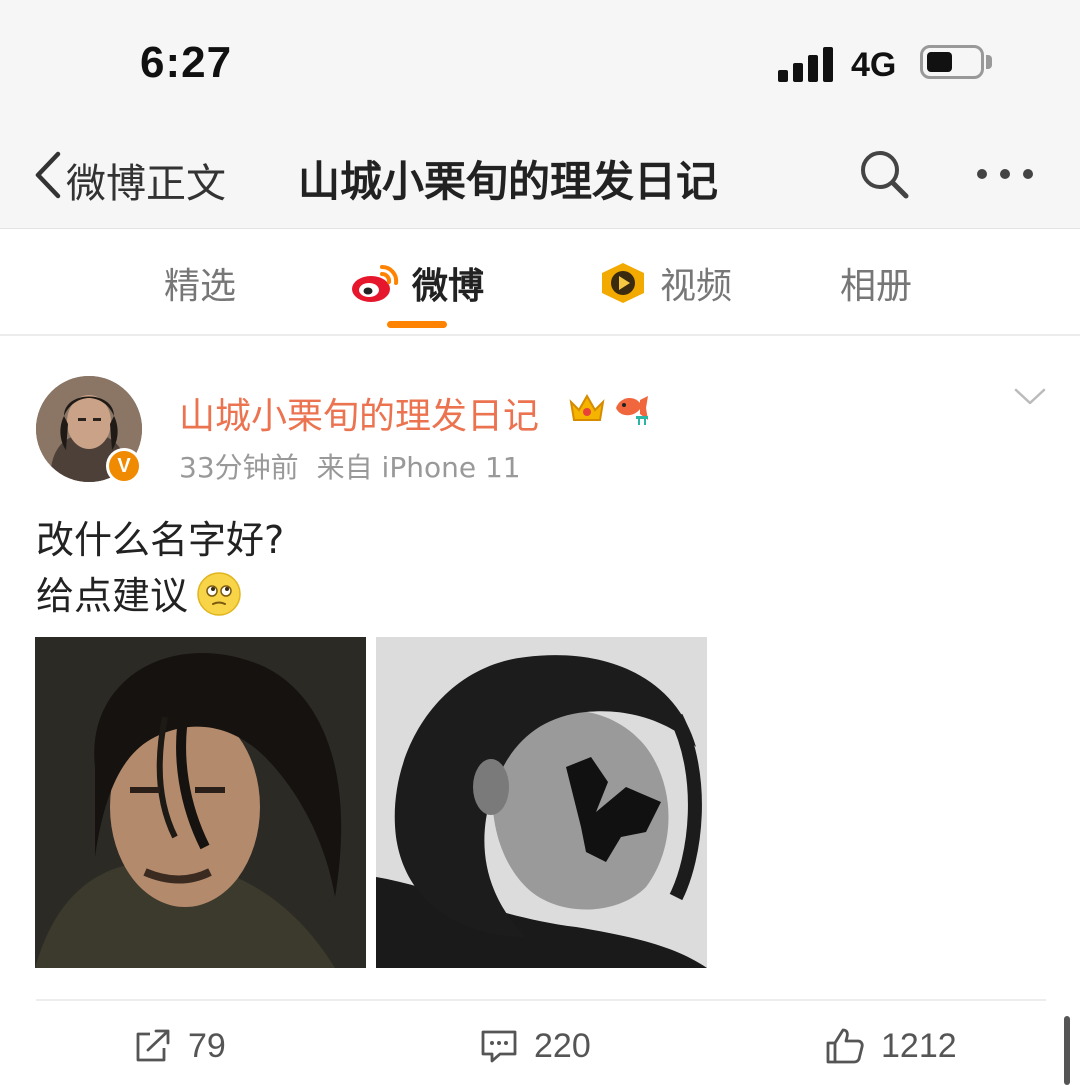 This screenshot has width=1080, height=1085. I want to click on comment-icon, so click(499, 1046).